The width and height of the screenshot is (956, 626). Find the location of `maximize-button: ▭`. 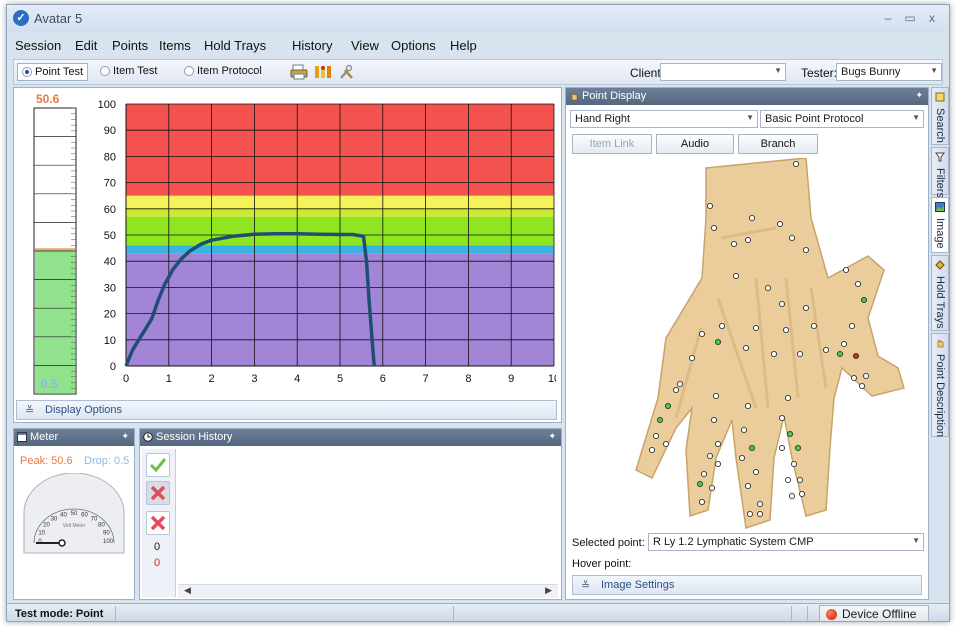

maximize-button: ▭ is located at coordinates (910, 18).